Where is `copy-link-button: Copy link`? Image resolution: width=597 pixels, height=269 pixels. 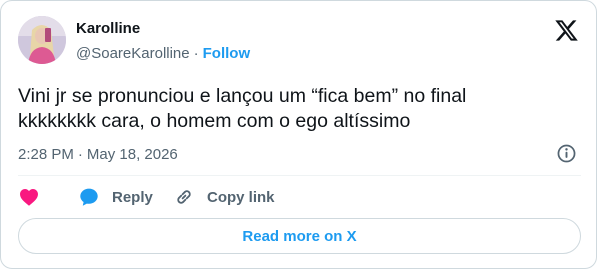 copy-link-button: Copy link is located at coordinates (224, 197).